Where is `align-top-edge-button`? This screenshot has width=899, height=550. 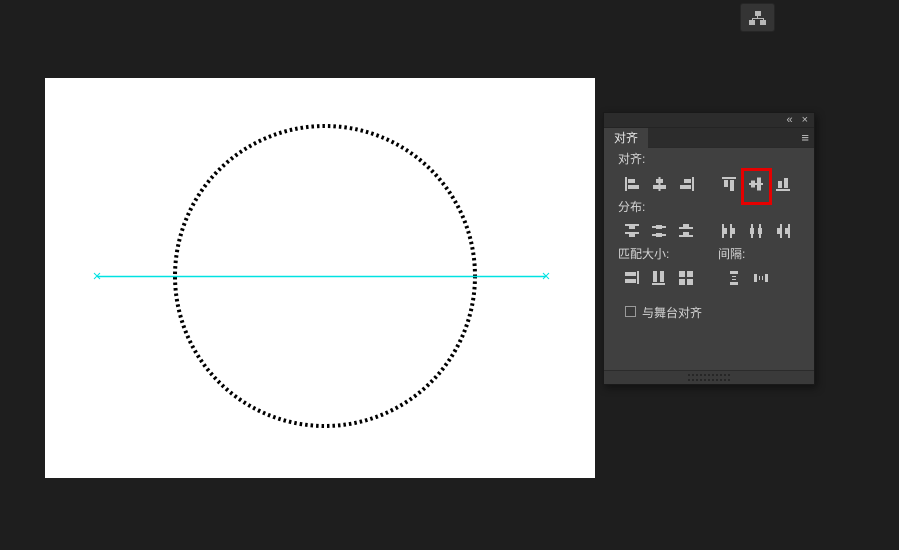
align-top-edge-button is located at coordinates (729, 183).